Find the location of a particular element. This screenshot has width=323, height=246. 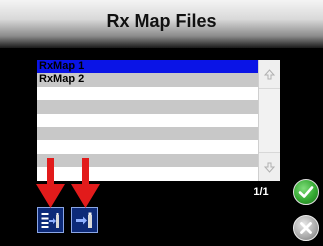

scroll-up-button is located at coordinates (269, 74).